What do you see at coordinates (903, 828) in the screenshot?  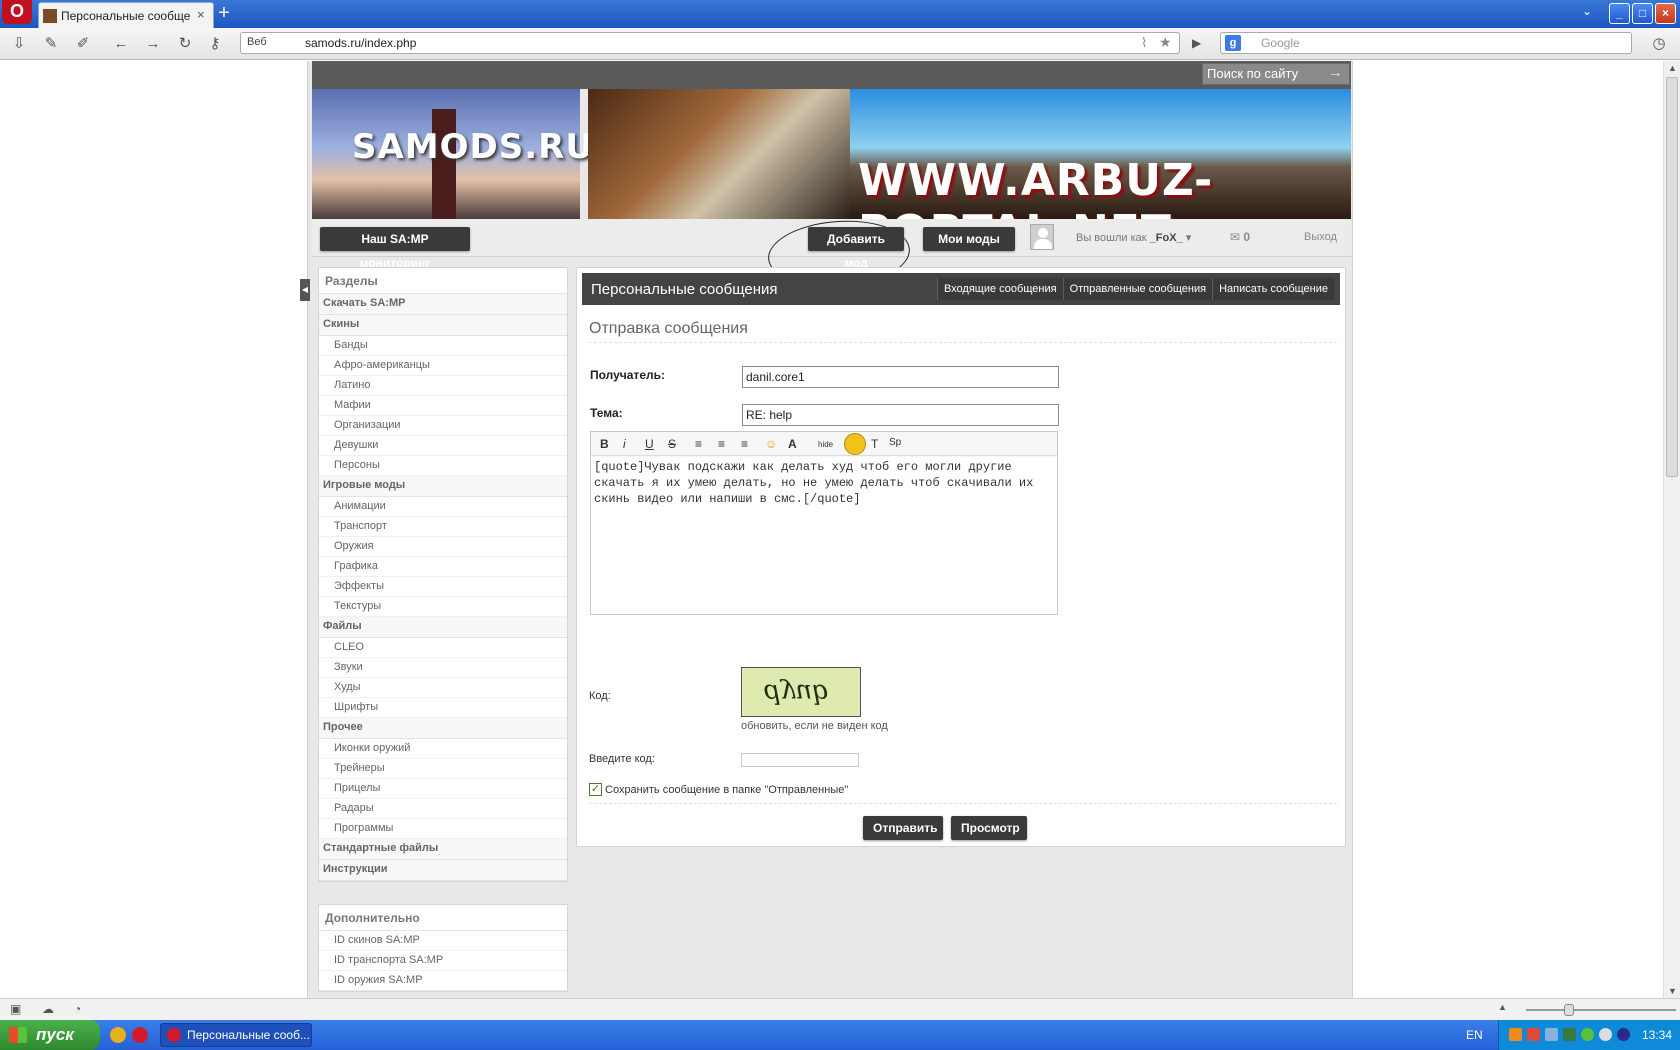 I see `send-button: Отправить` at bounding box center [903, 828].